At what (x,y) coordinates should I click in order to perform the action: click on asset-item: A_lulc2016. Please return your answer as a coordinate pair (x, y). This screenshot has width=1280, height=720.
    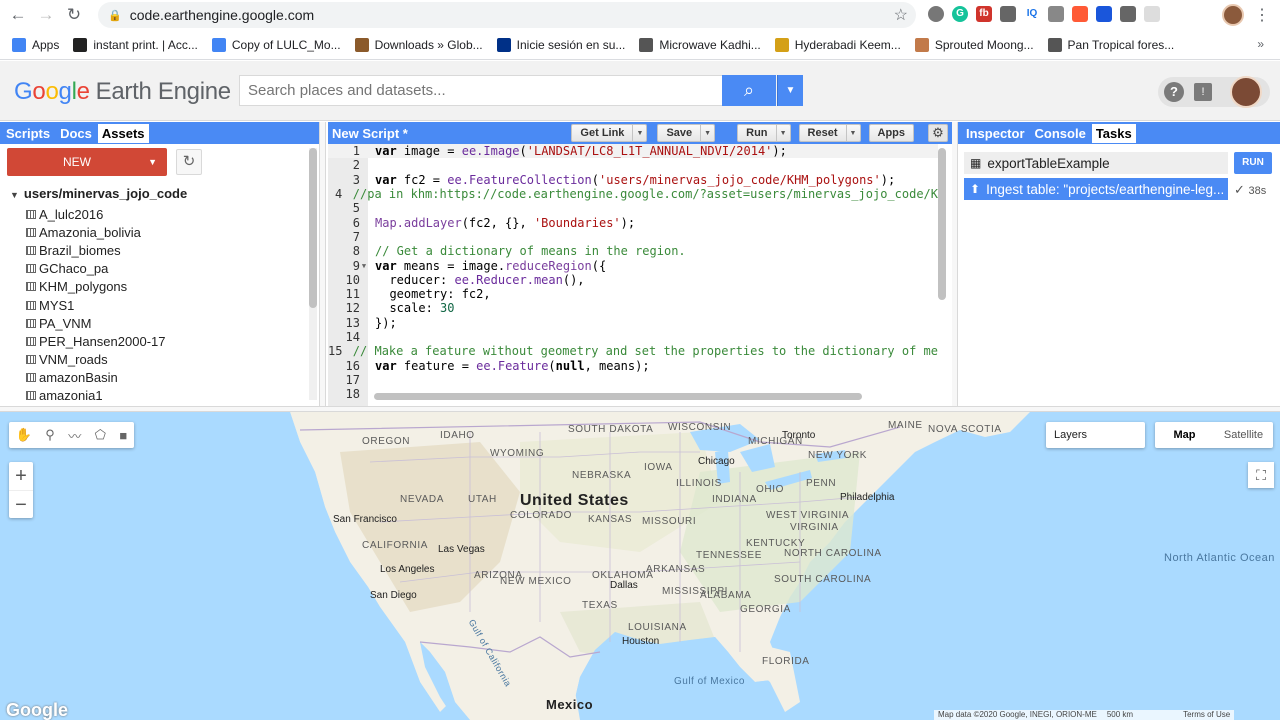
    Looking at the image, I should click on (98, 214).